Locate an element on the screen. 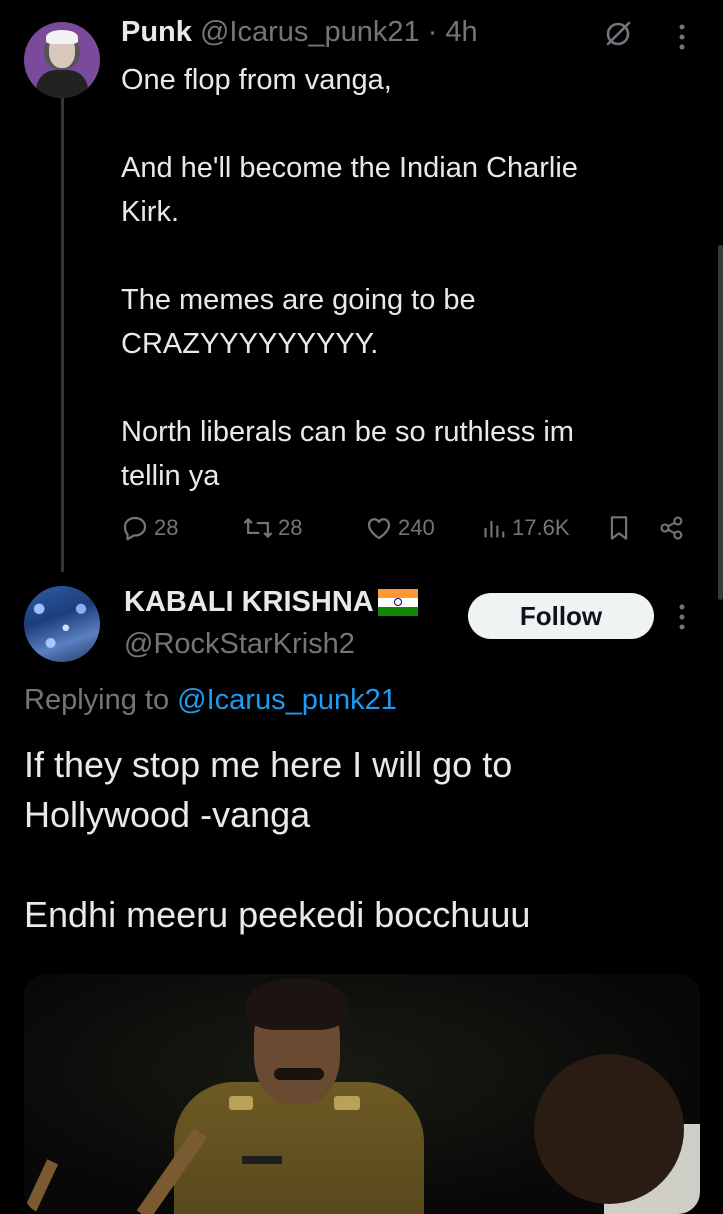 Image resolution: width=723 pixels, height=1214 pixels. display-name: KABALI KRISHNA is located at coordinates (271, 602).